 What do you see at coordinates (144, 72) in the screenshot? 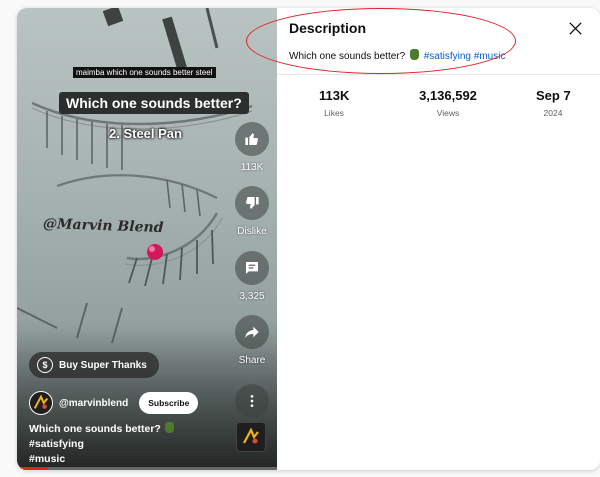
I see `video-caption-small: maimba which one sounds better steel` at bounding box center [144, 72].